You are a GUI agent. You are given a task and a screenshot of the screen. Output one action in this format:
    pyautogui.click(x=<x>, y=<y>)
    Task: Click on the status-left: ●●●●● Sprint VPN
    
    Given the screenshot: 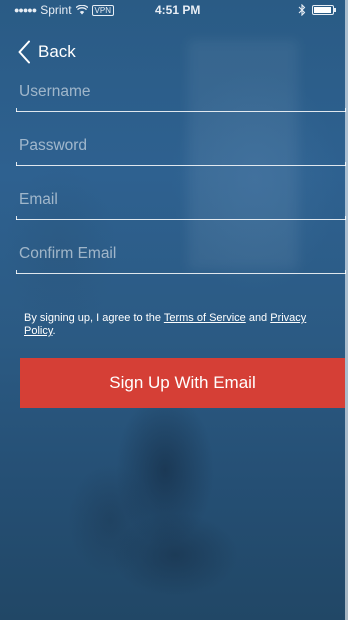 What is the action you would take?
    pyautogui.click(x=64, y=10)
    